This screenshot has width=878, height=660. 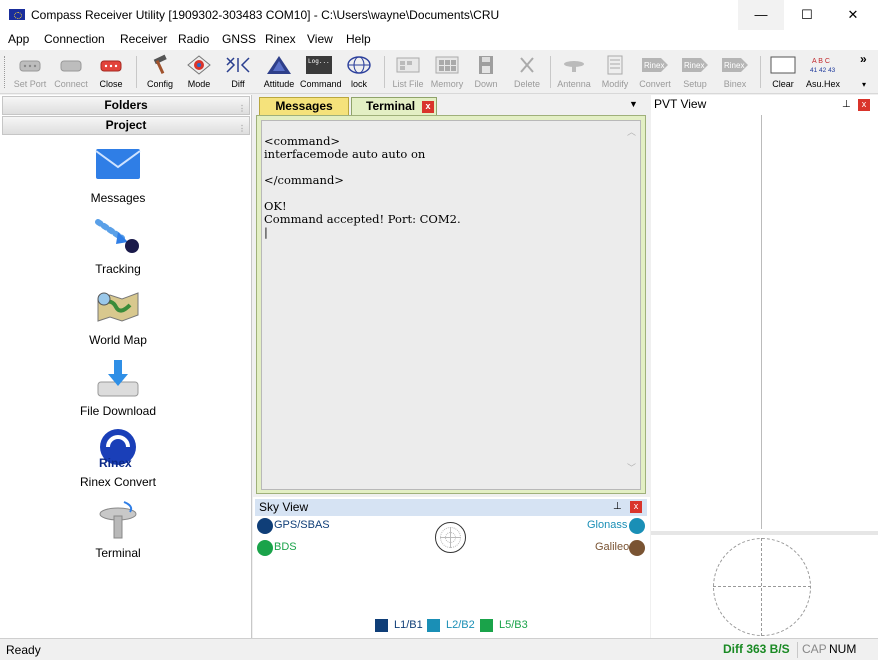 I want to click on menu-connection: Connection, so click(x=74, y=39).